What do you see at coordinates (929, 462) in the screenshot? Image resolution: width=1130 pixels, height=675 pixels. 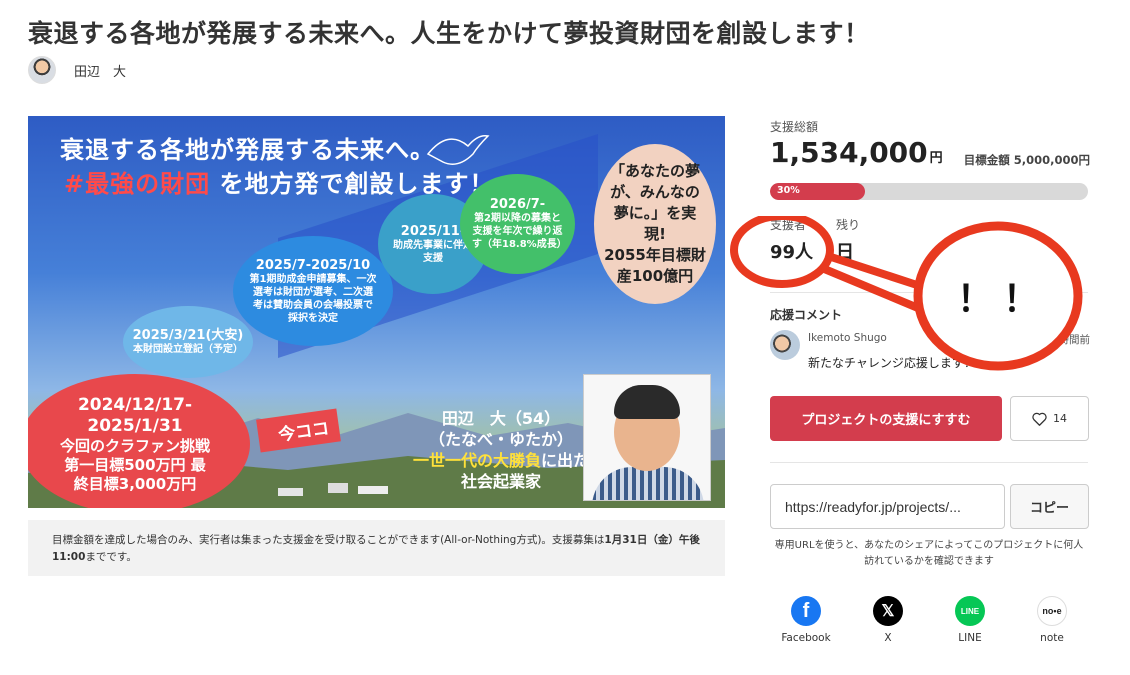 I see `divider` at bounding box center [929, 462].